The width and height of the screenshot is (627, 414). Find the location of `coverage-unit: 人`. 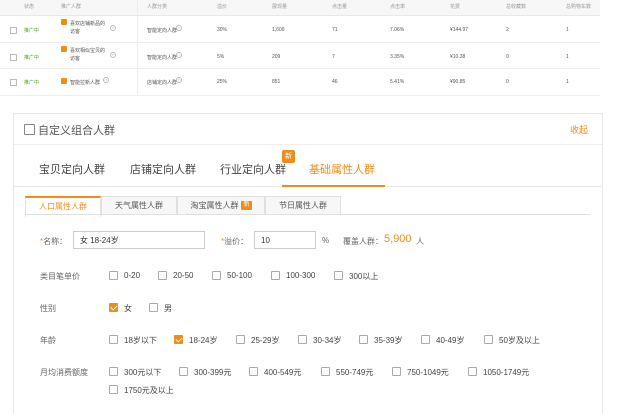

coverage-unit: 人 is located at coordinates (420, 241).